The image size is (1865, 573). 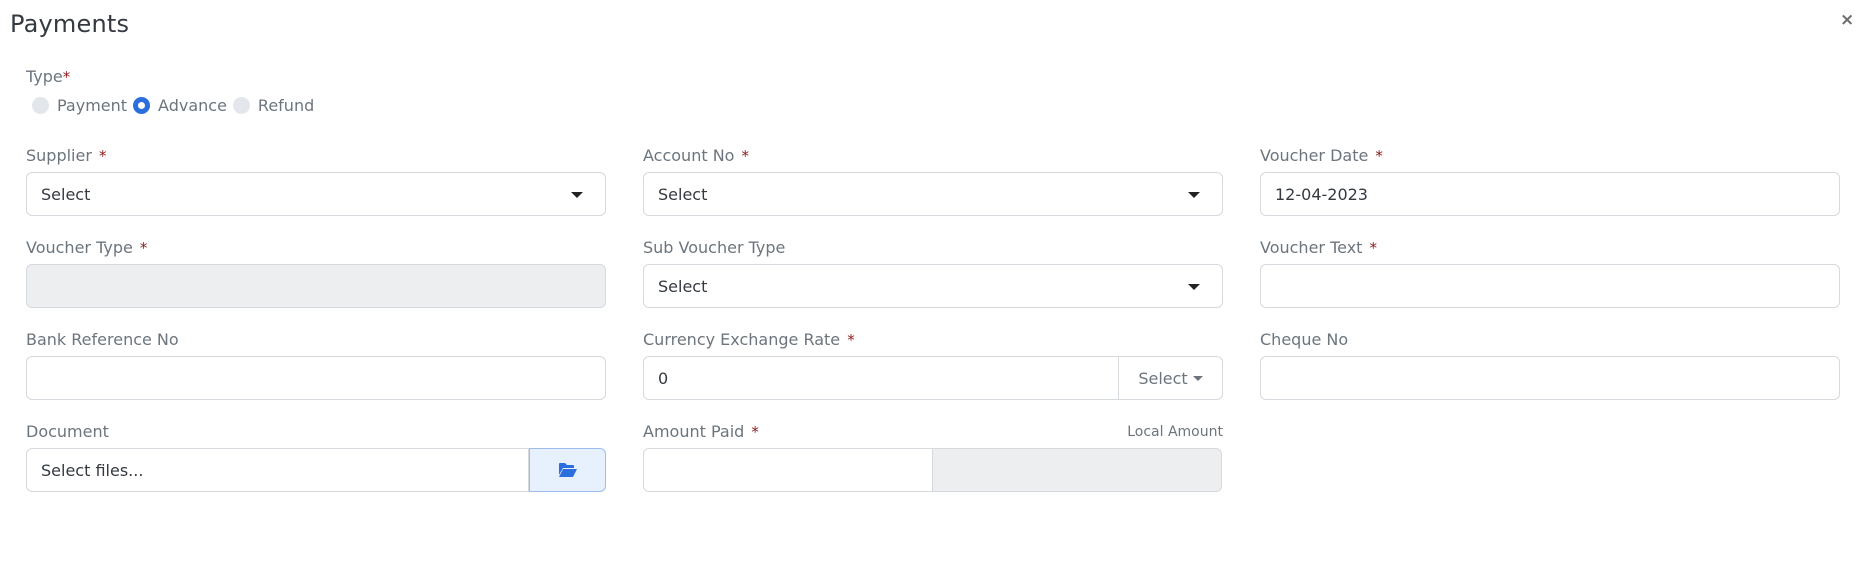 I want to click on close-icon: ×, so click(x=1847, y=20).